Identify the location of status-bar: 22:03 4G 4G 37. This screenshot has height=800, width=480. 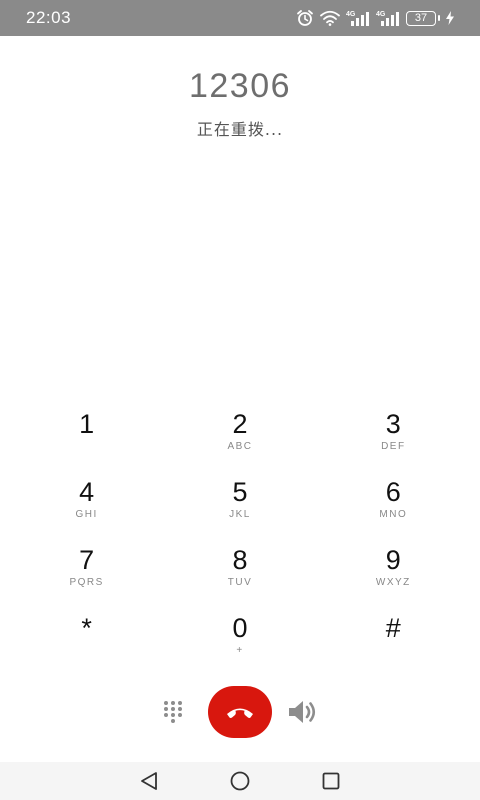
(240, 18).